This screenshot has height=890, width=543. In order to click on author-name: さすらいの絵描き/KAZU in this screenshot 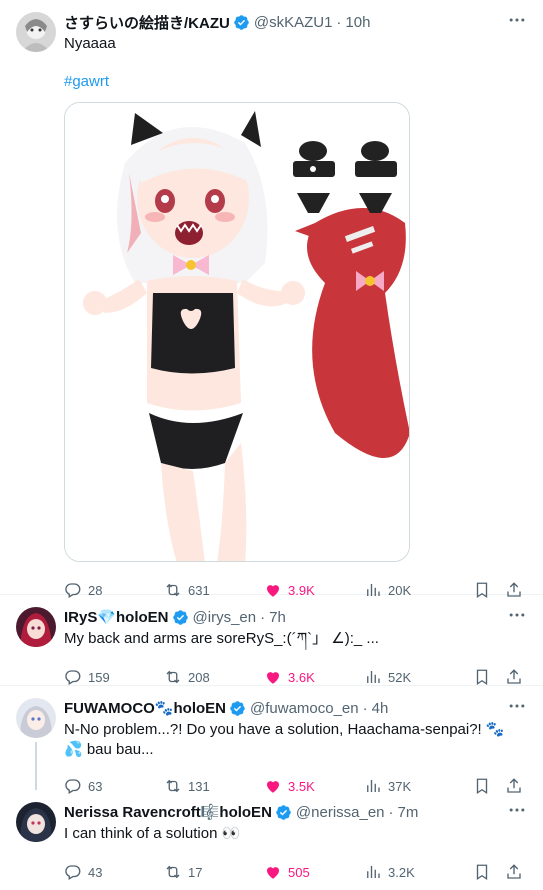, I will do `click(147, 22)`.